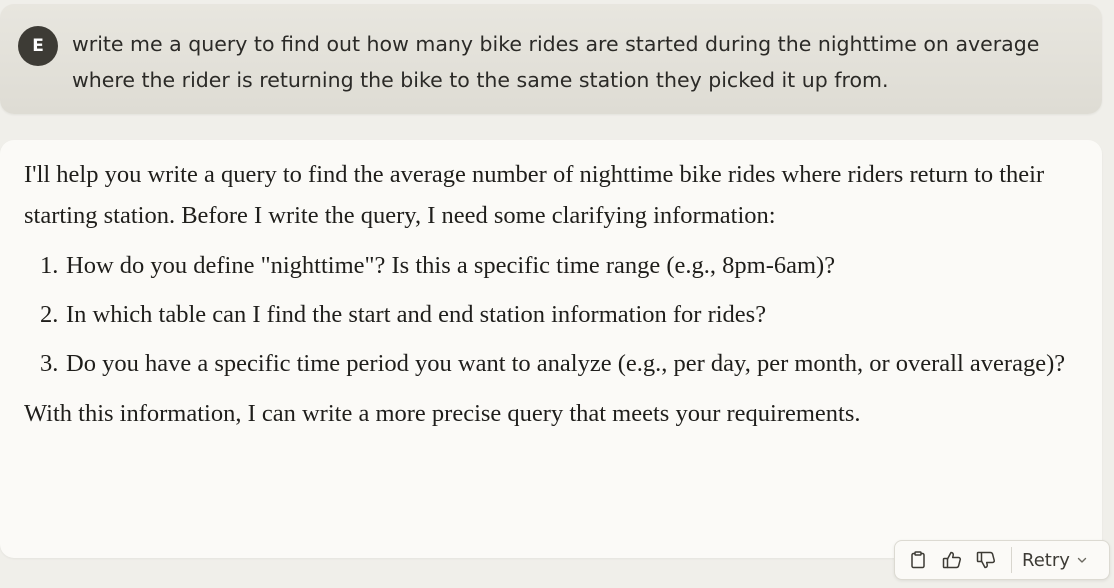 This screenshot has height=588, width=1114. What do you see at coordinates (1011, 560) in the screenshot?
I see `toolbar-divider` at bounding box center [1011, 560].